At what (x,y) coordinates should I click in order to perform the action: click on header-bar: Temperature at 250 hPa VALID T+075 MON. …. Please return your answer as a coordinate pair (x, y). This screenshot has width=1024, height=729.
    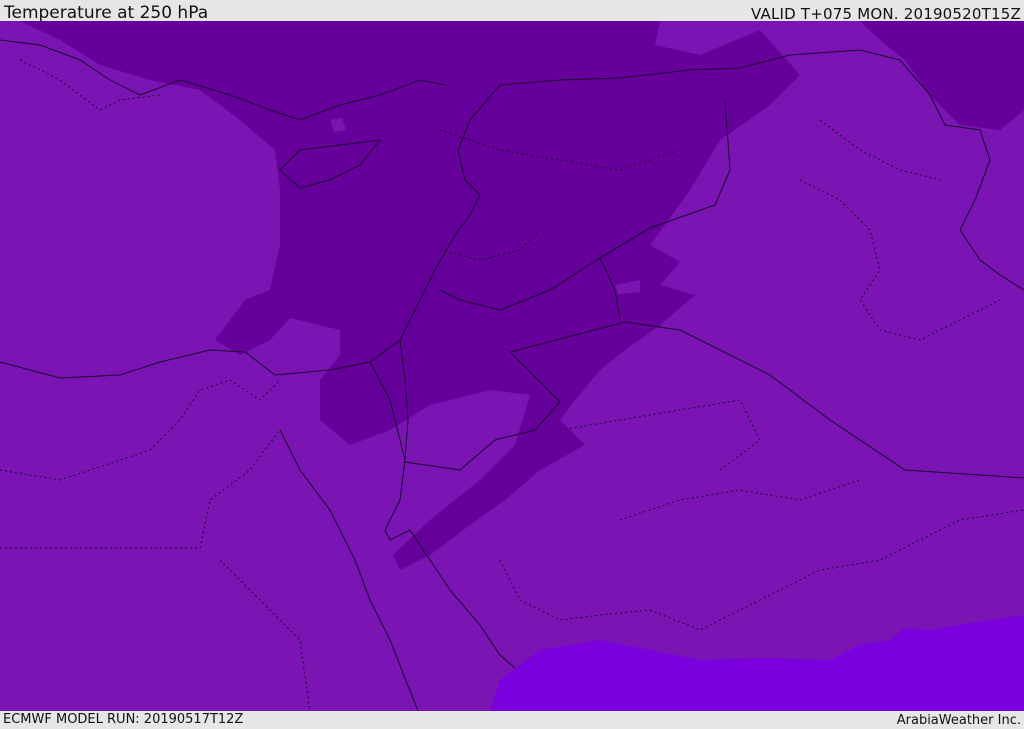
    Looking at the image, I should click on (512, 11).